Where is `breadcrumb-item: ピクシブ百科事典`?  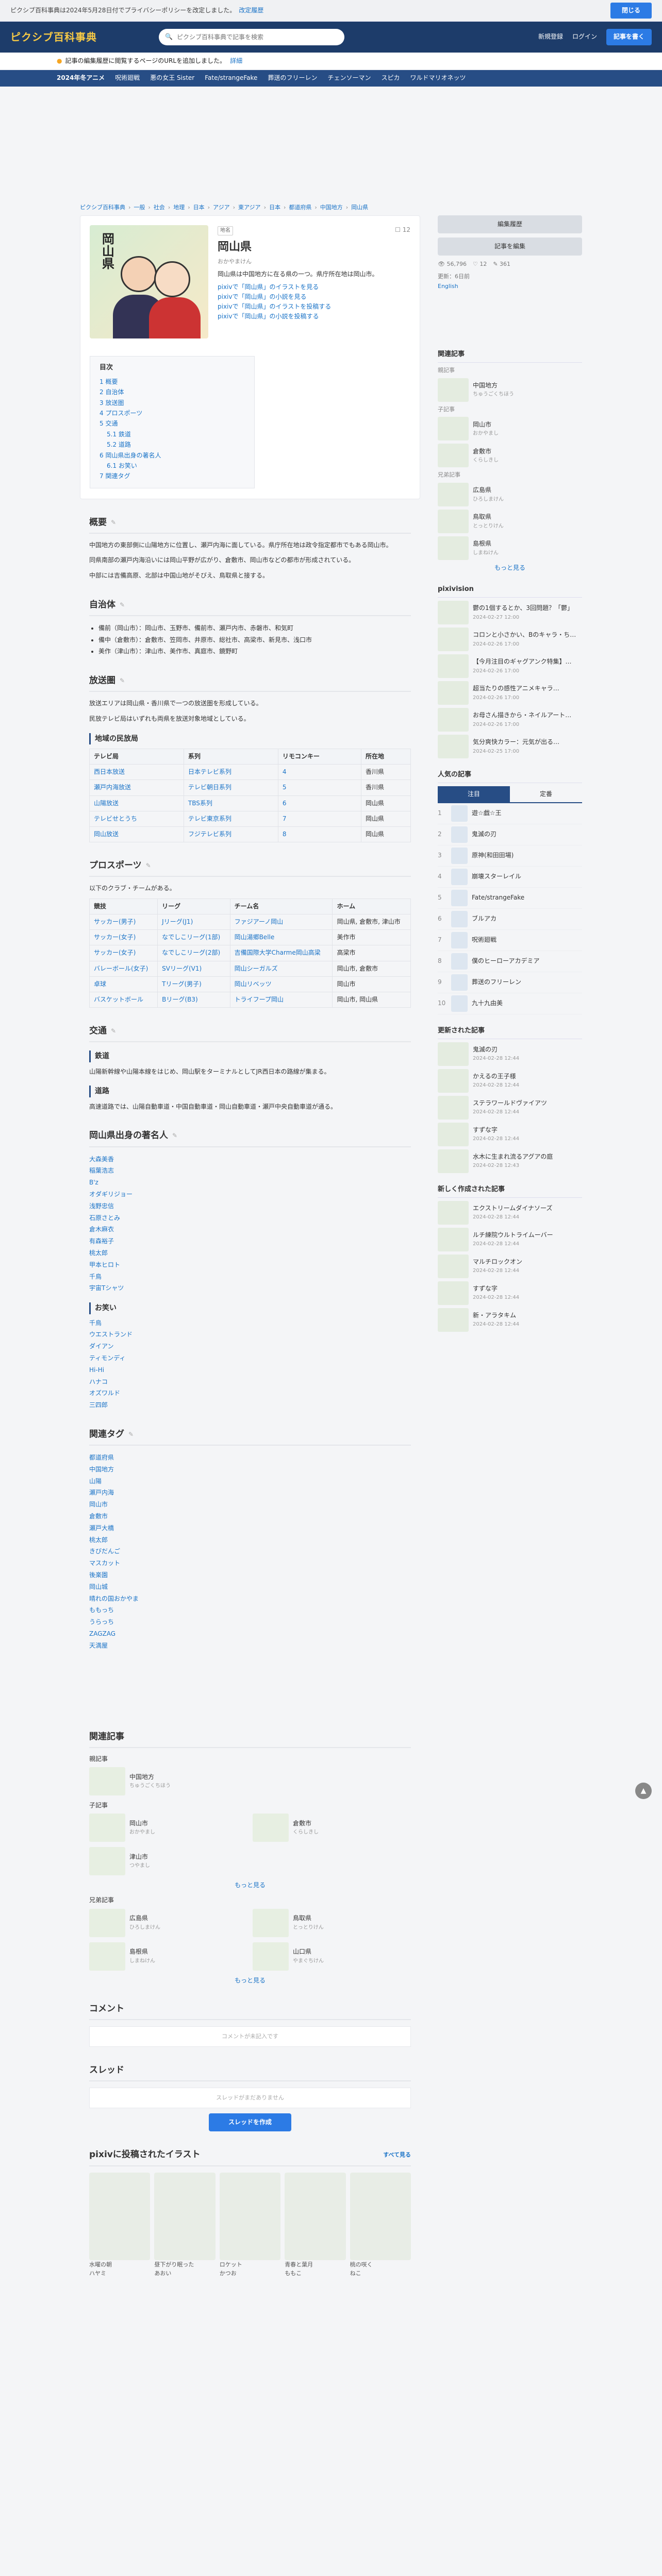 breadcrumb-item: ピクシブ百科事典 is located at coordinates (102, 207).